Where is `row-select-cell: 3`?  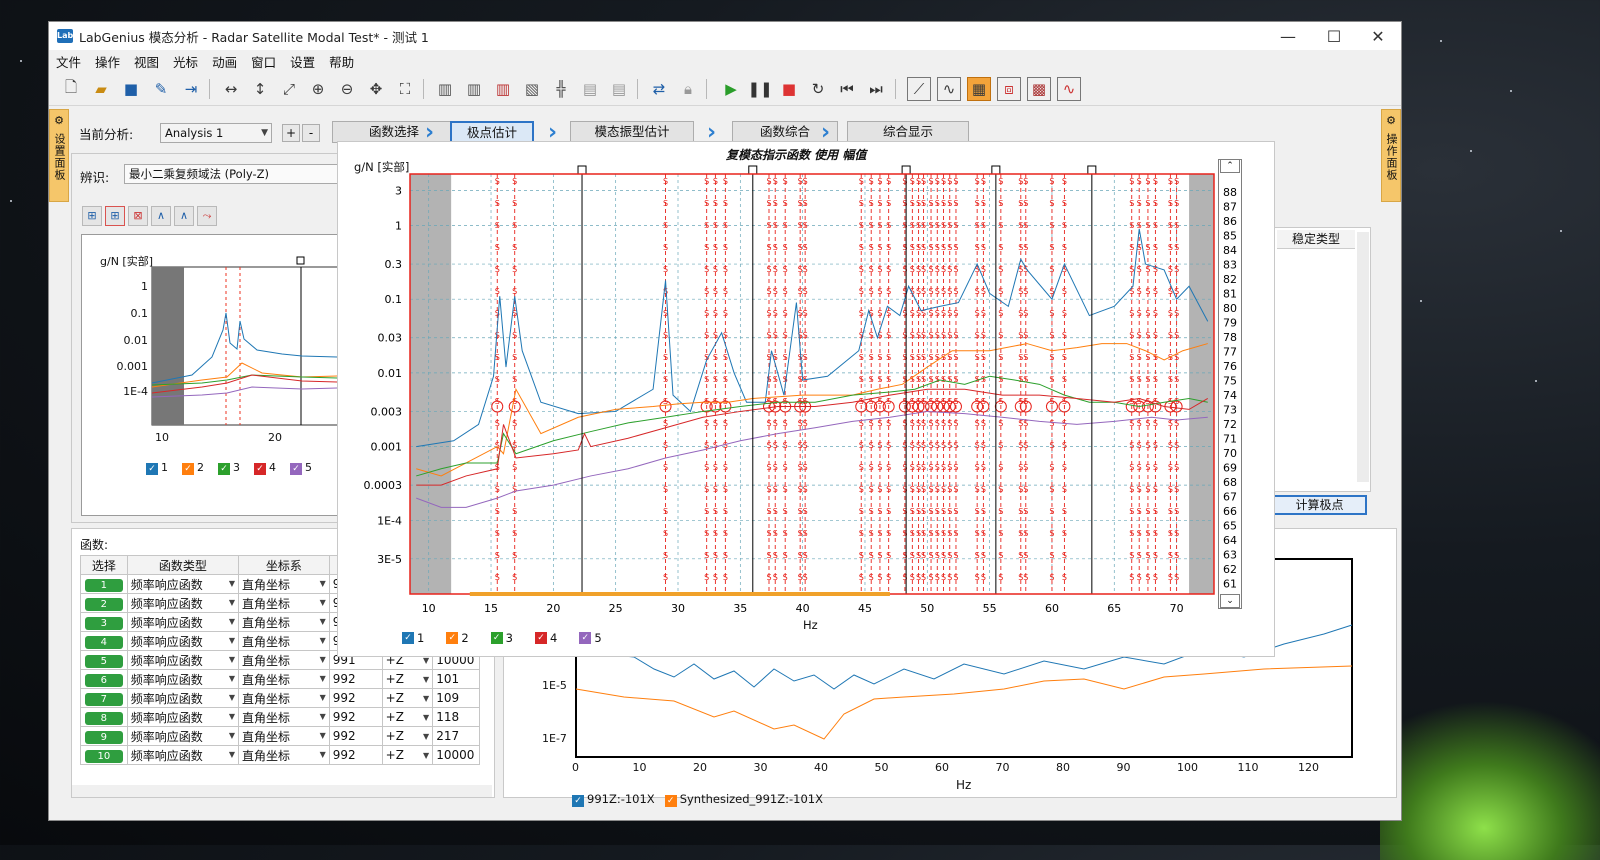 row-select-cell: 3 is located at coordinates (104, 622).